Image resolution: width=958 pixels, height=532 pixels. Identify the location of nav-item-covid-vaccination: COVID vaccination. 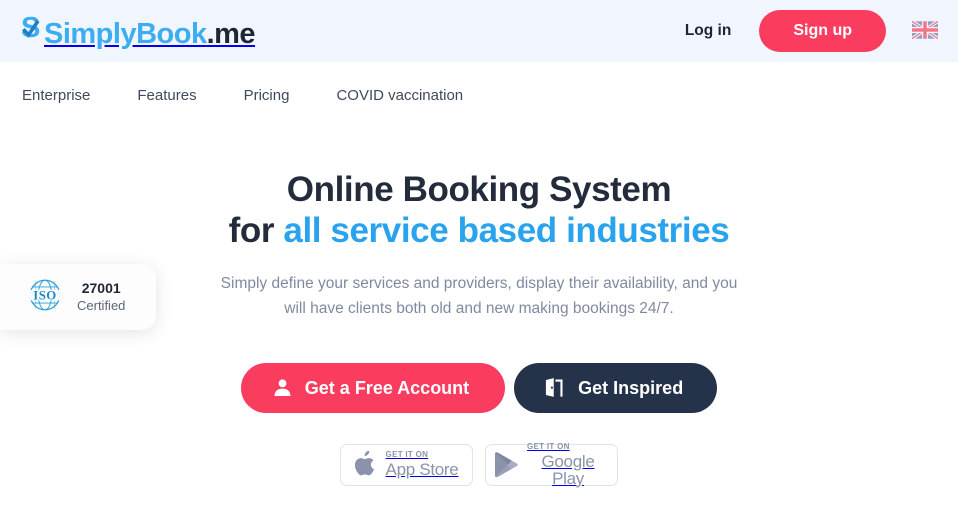
(399, 95).